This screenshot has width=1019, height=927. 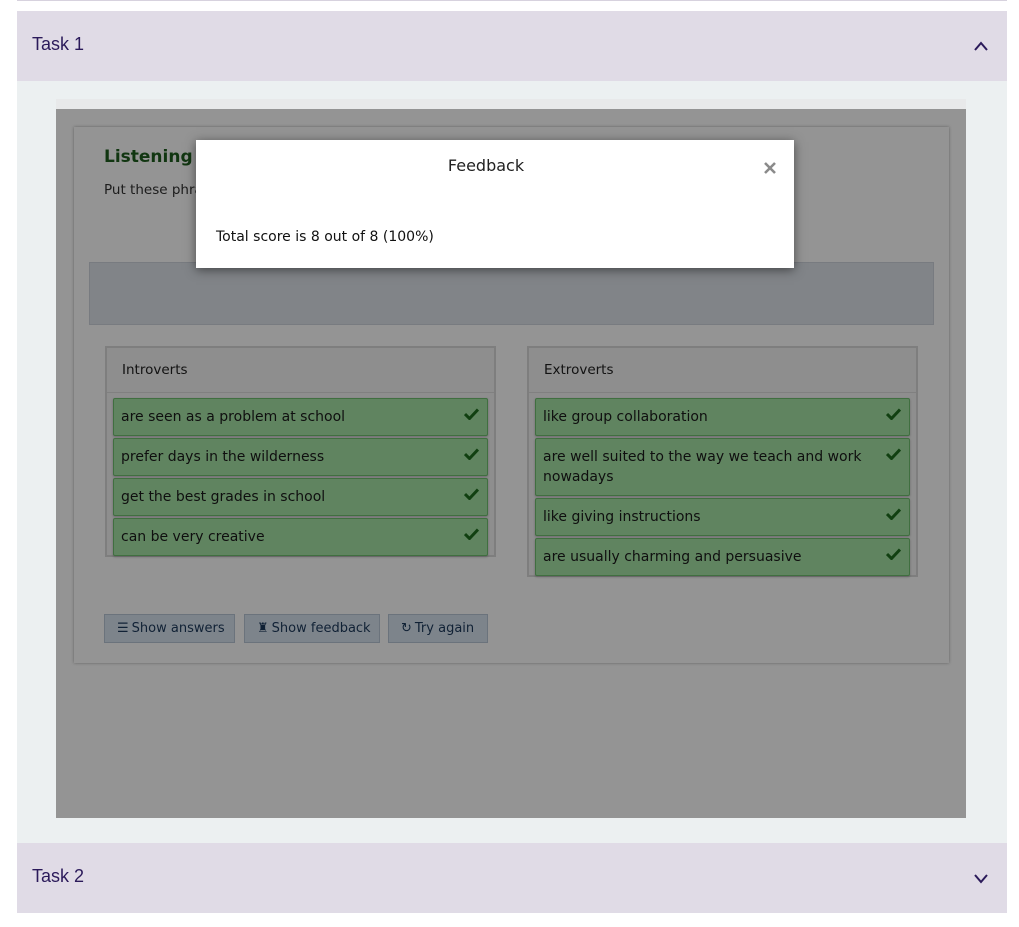 What do you see at coordinates (512, 0) in the screenshot?
I see `top-divider` at bounding box center [512, 0].